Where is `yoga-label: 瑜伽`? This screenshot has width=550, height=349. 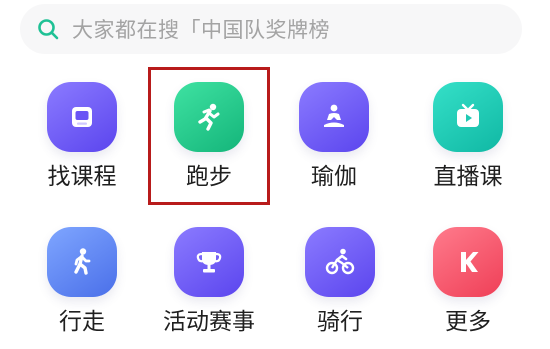
yoga-label: 瑜伽 is located at coordinates (334, 177).